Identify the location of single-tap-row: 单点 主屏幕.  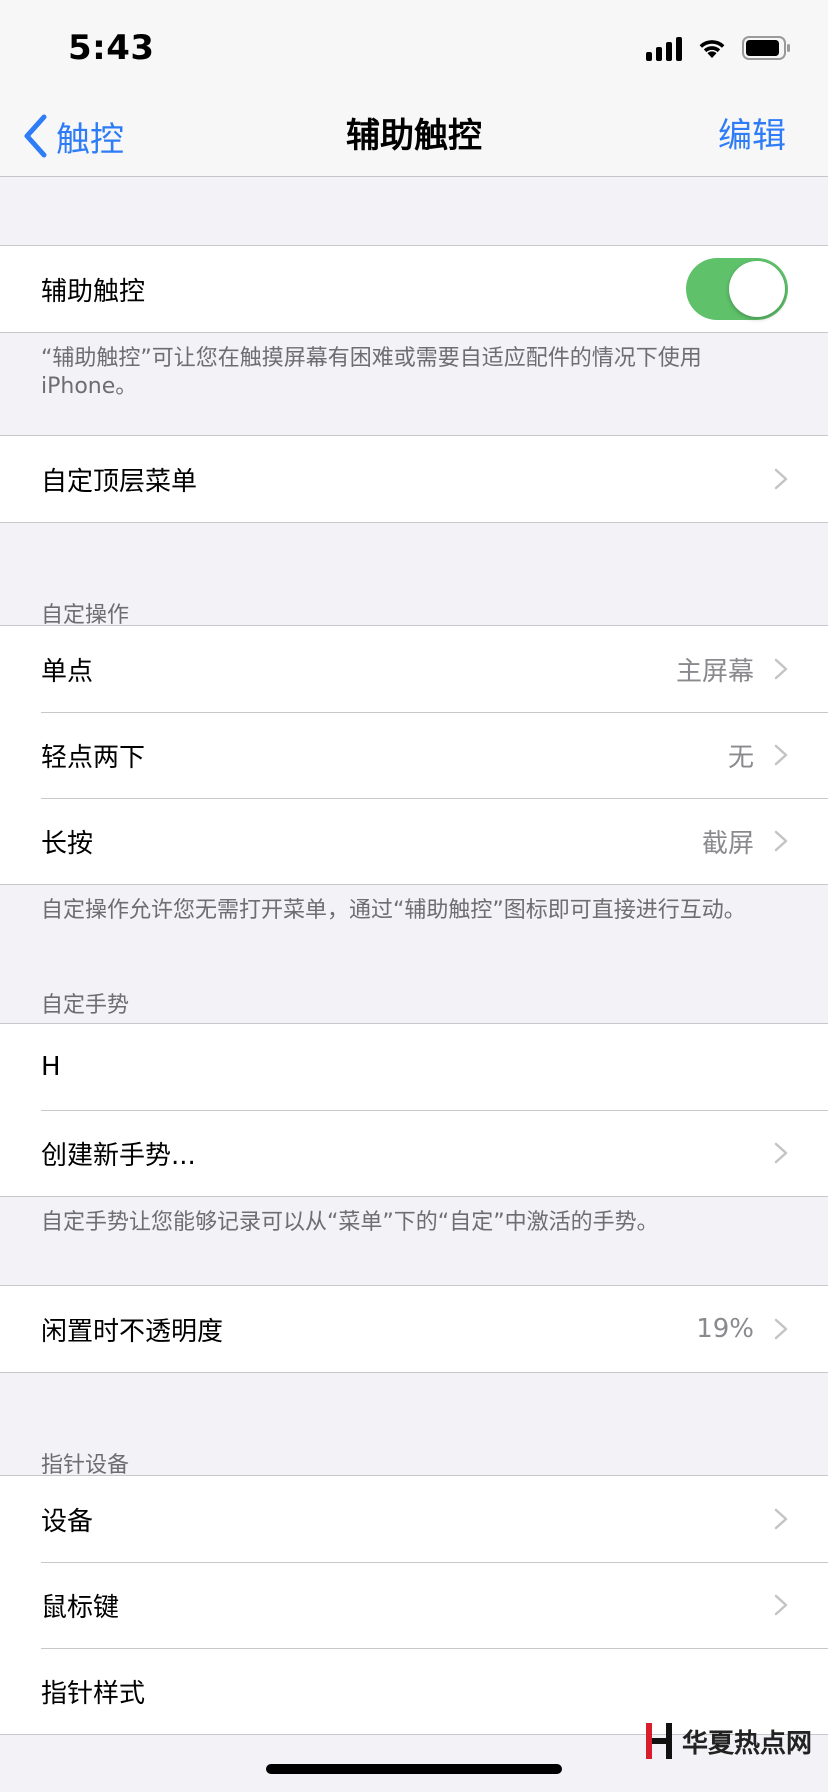
(414, 669).